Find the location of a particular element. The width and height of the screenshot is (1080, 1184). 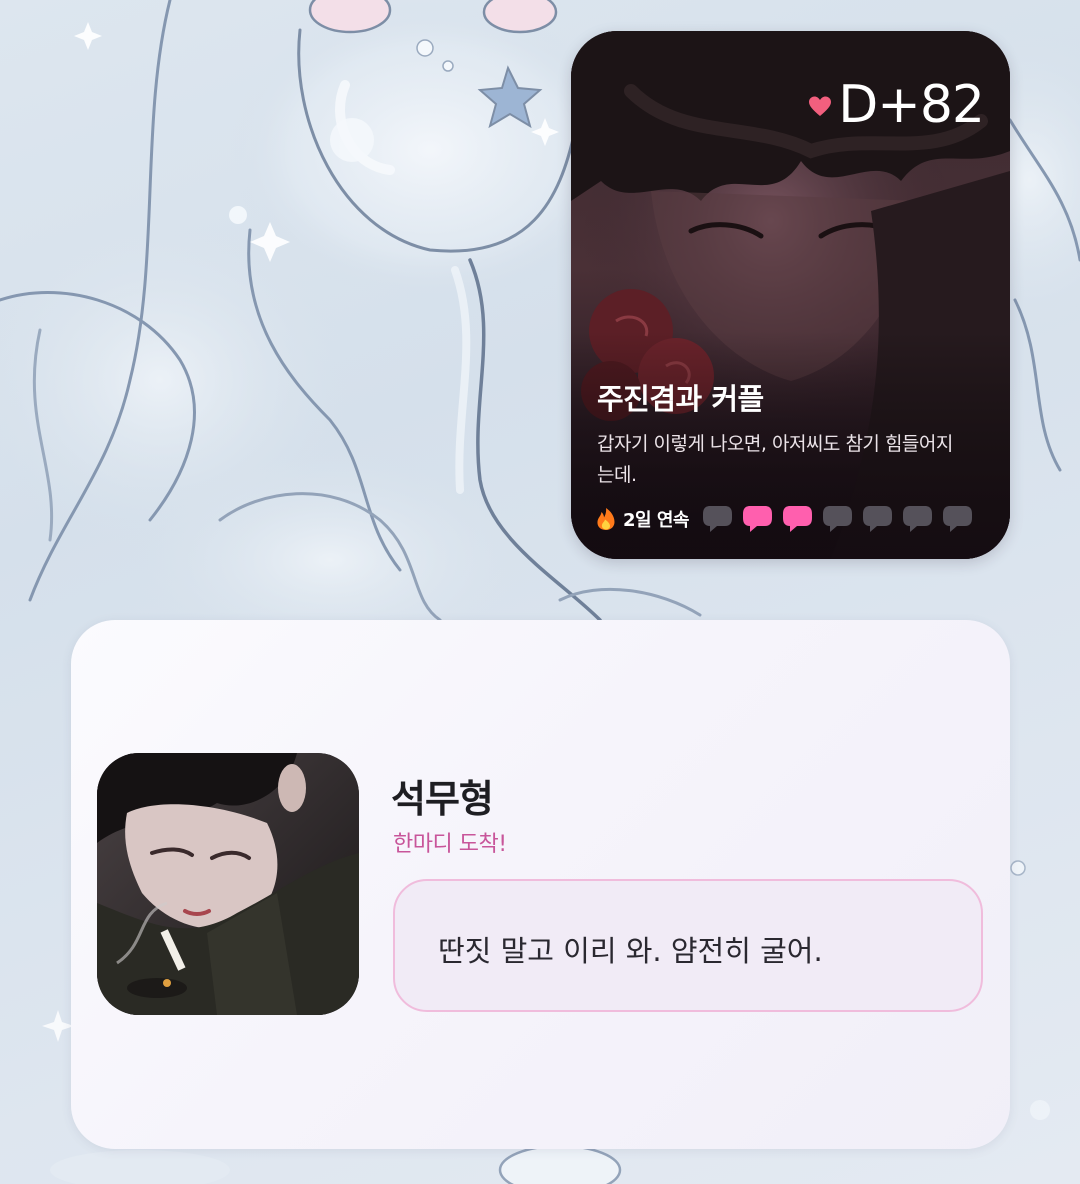

streak-row: 2일 연속 is located at coordinates (791, 519).